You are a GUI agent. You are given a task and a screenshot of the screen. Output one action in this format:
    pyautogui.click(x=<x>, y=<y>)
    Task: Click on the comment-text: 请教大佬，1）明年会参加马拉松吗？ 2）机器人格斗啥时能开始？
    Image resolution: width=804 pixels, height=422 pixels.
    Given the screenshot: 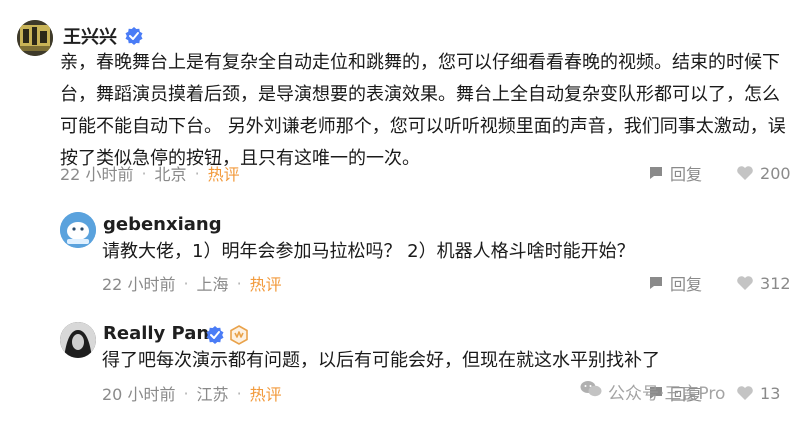 What is the action you would take?
    pyautogui.click(x=368, y=251)
    